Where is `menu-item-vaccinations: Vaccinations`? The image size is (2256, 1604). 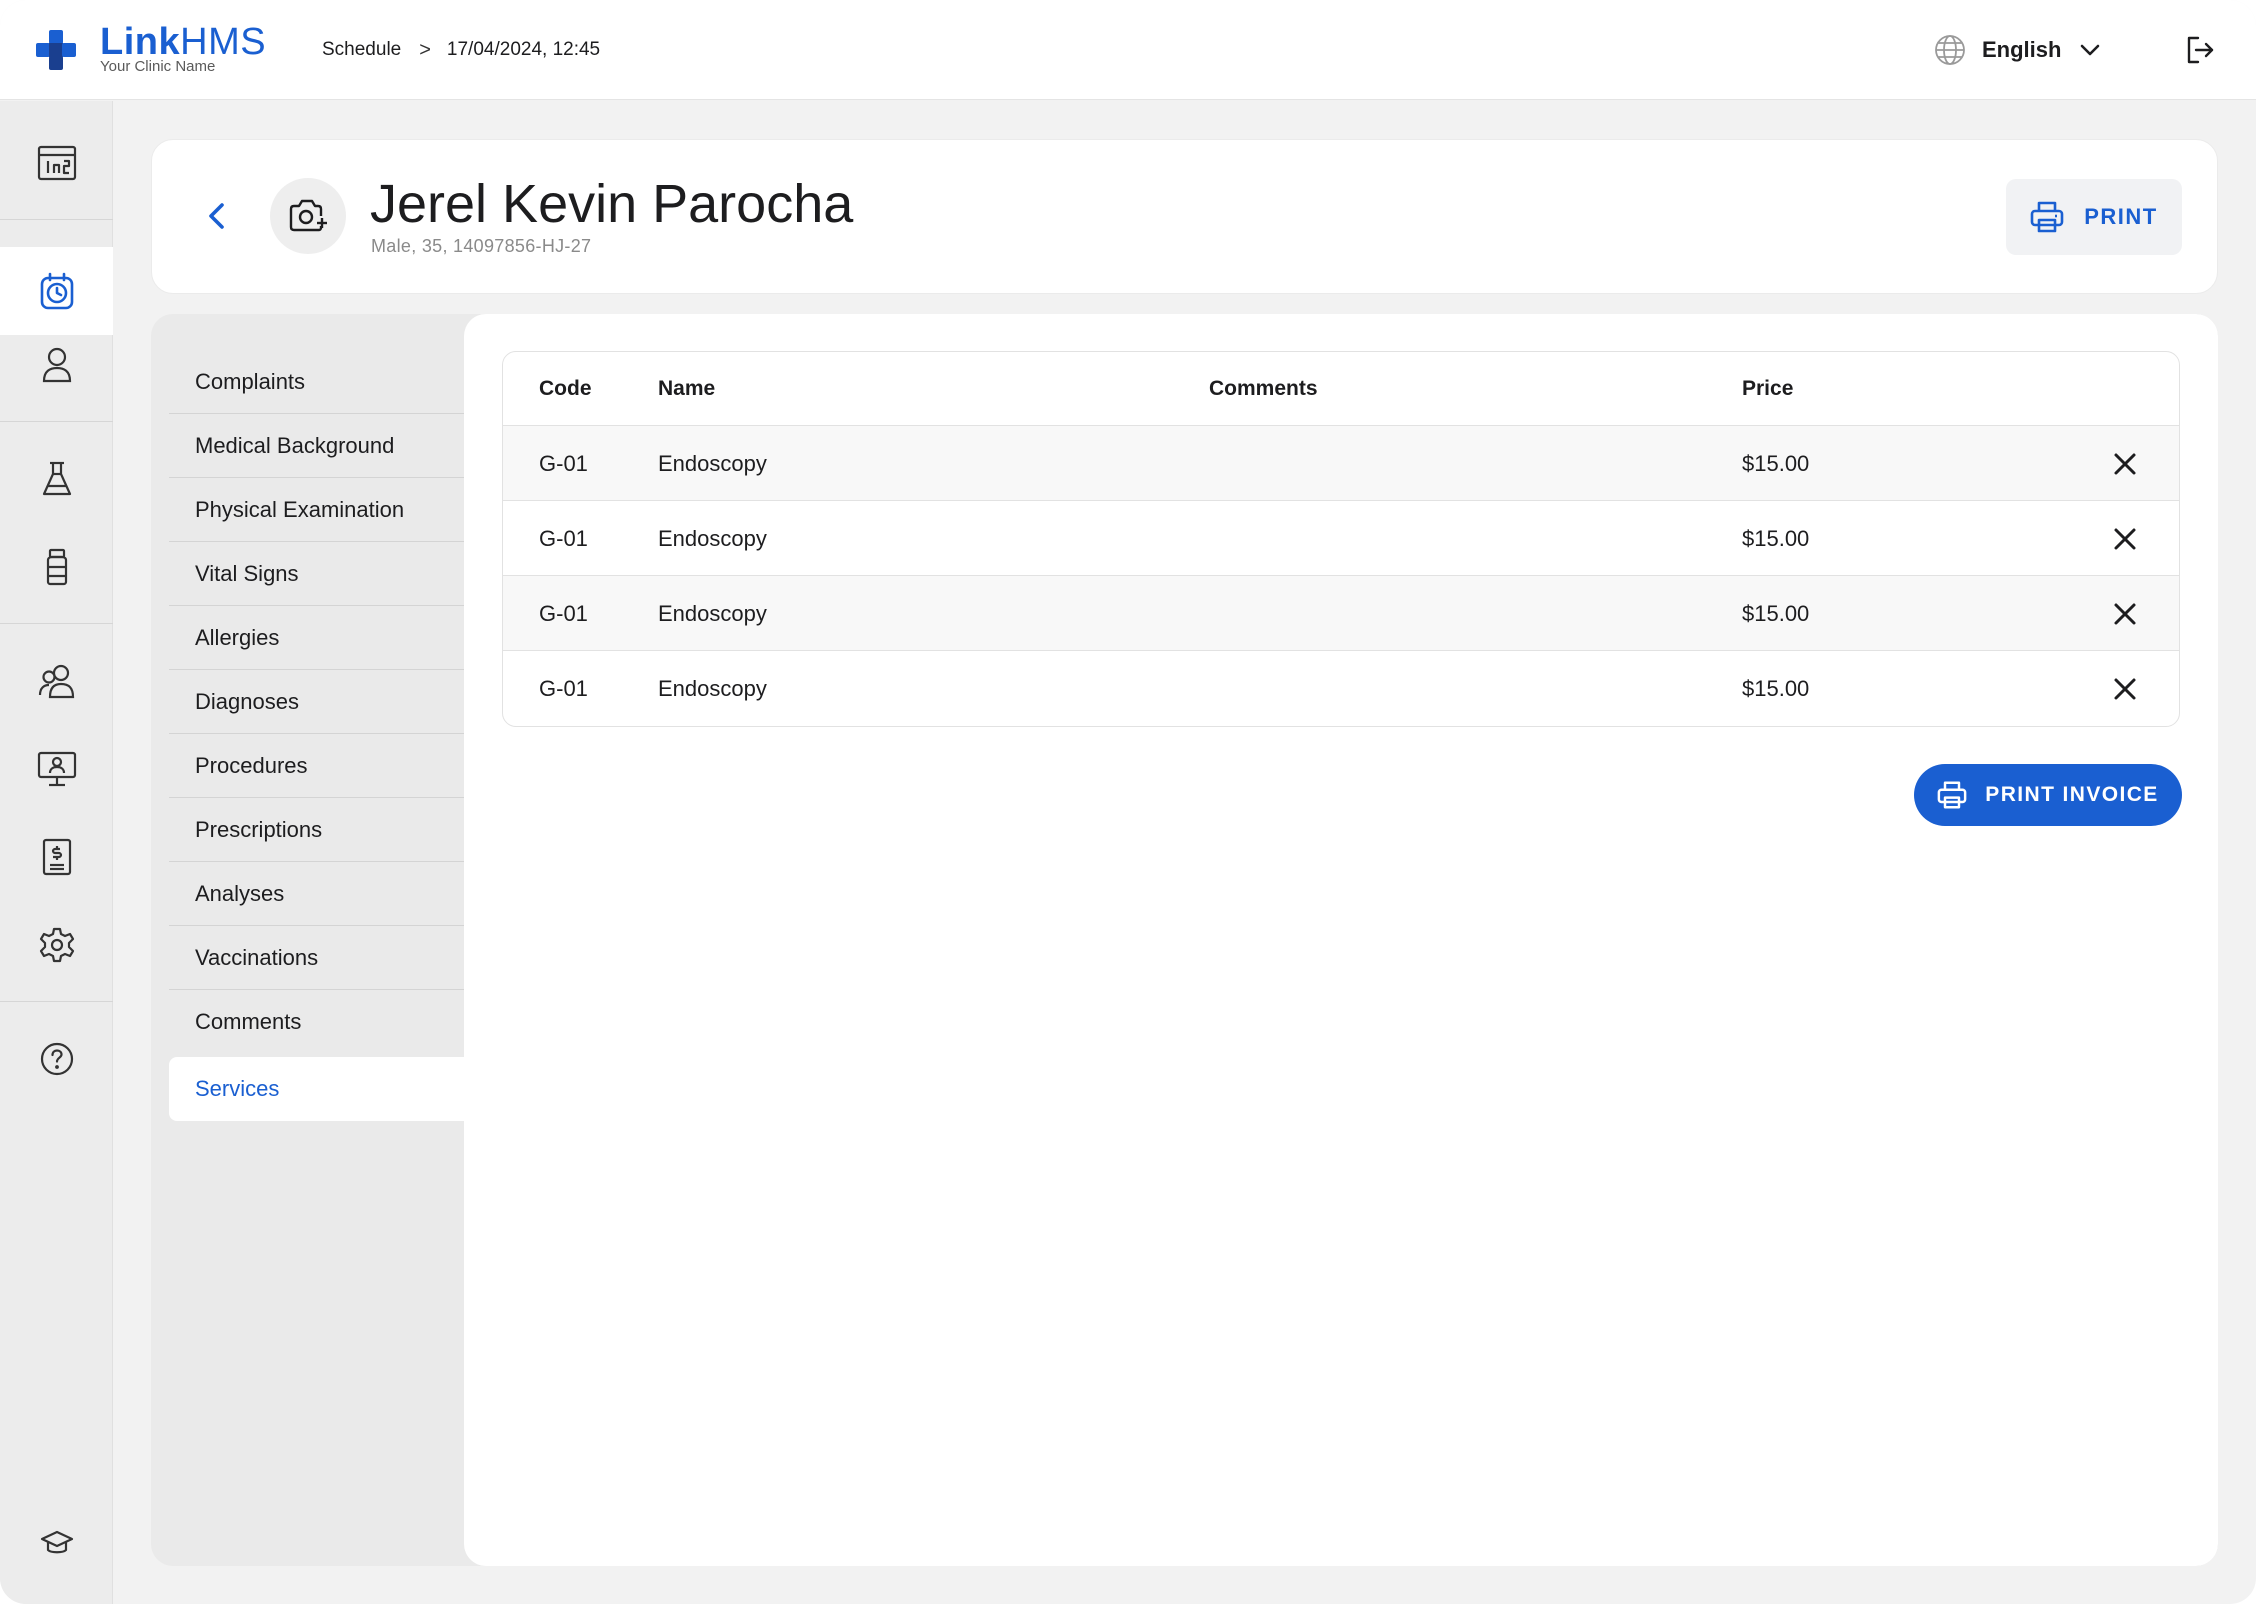
menu-item-vaccinations: Vaccinations is located at coordinates (316, 958).